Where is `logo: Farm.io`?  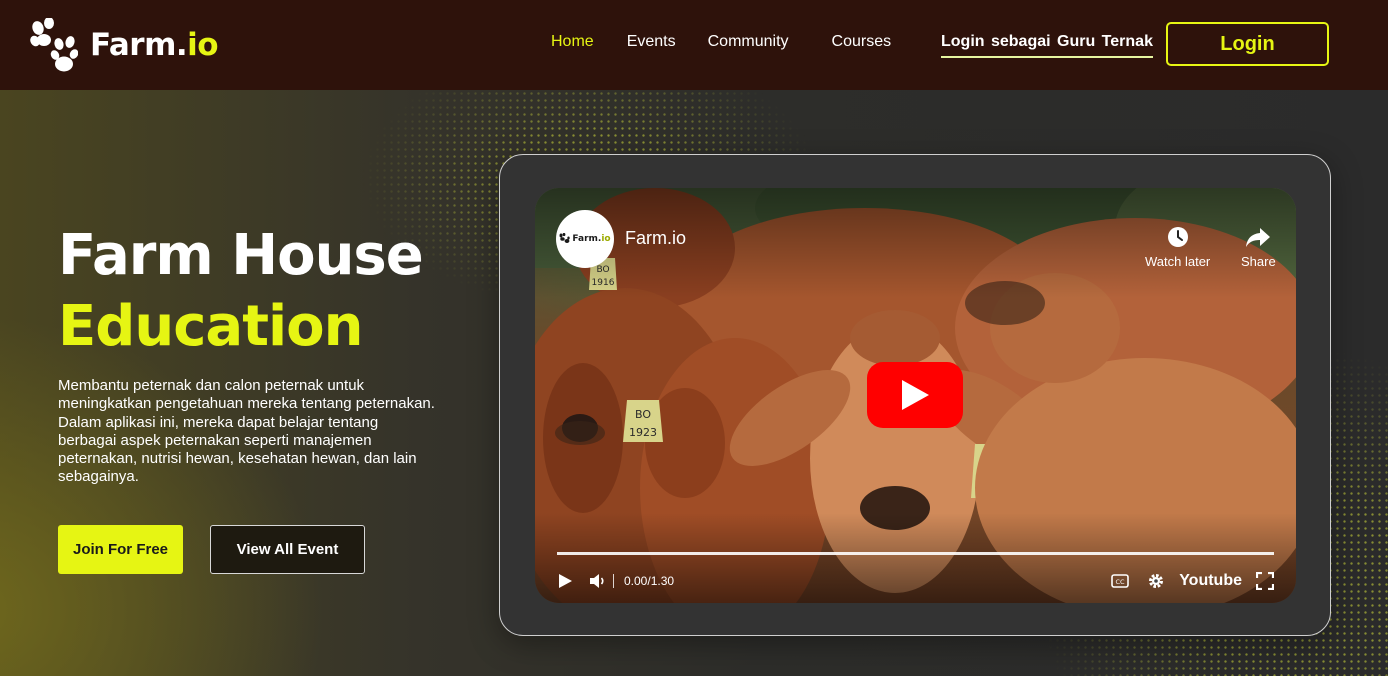
logo: Farm.io is located at coordinates (124, 45).